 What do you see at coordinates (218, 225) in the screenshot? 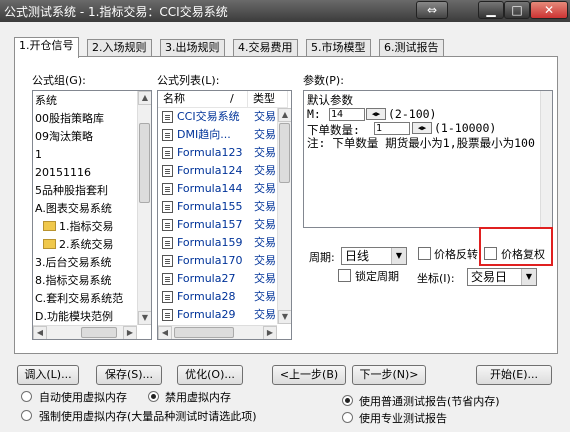
I see `formula-row: Formula157 交易` at bounding box center [218, 225].